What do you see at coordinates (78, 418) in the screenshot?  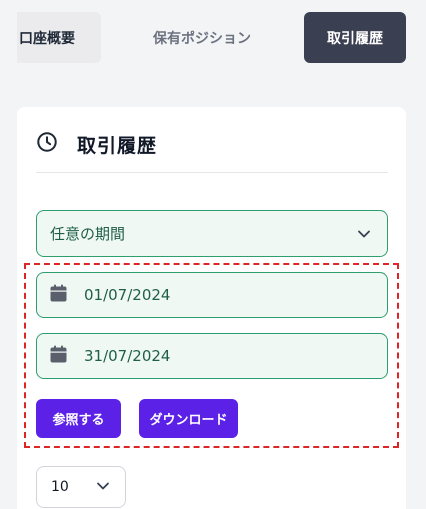 I see `refer-button: 参照する` at bounding box center [78, 418].